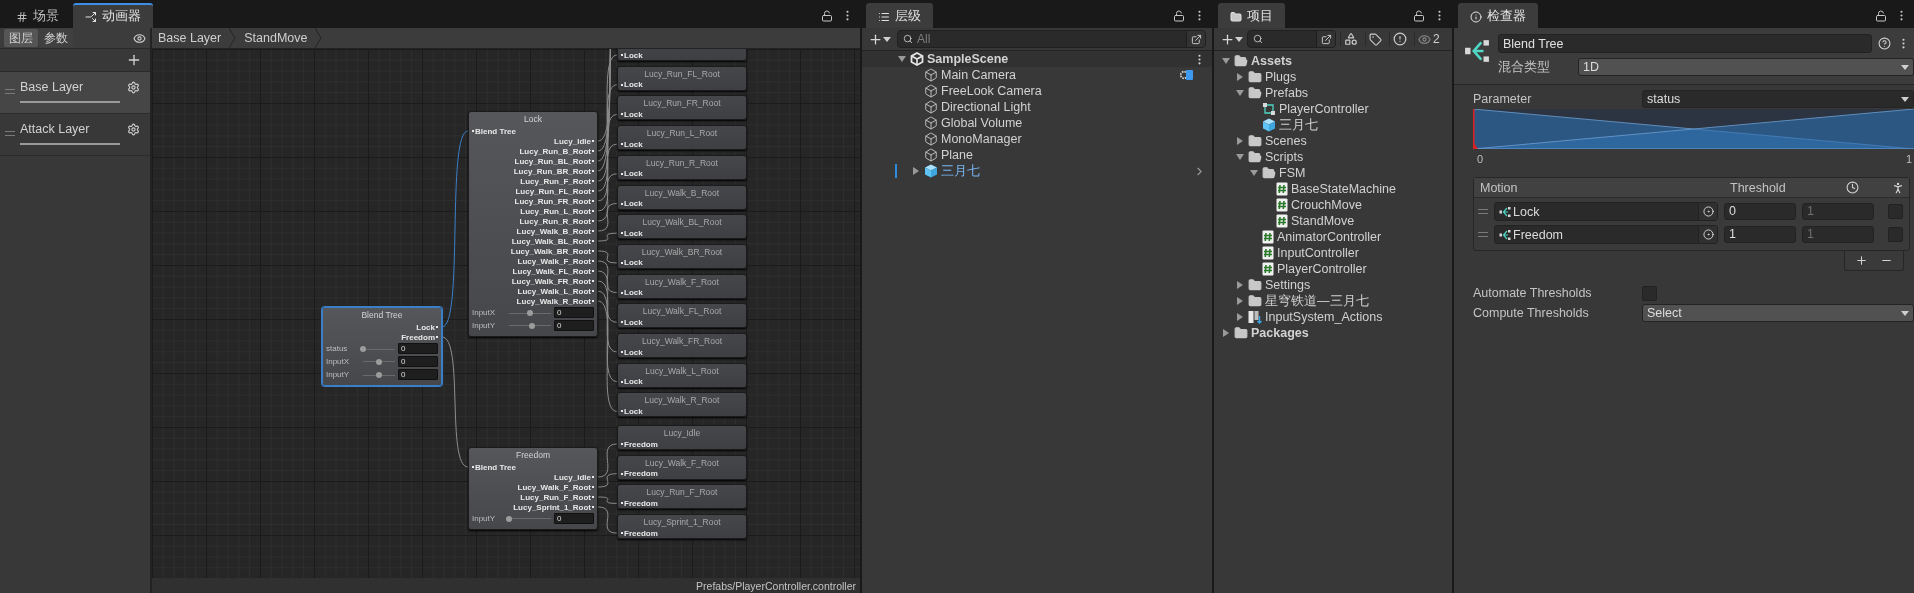  I want to click on input-port: Blend Tree, so click(494, 131).